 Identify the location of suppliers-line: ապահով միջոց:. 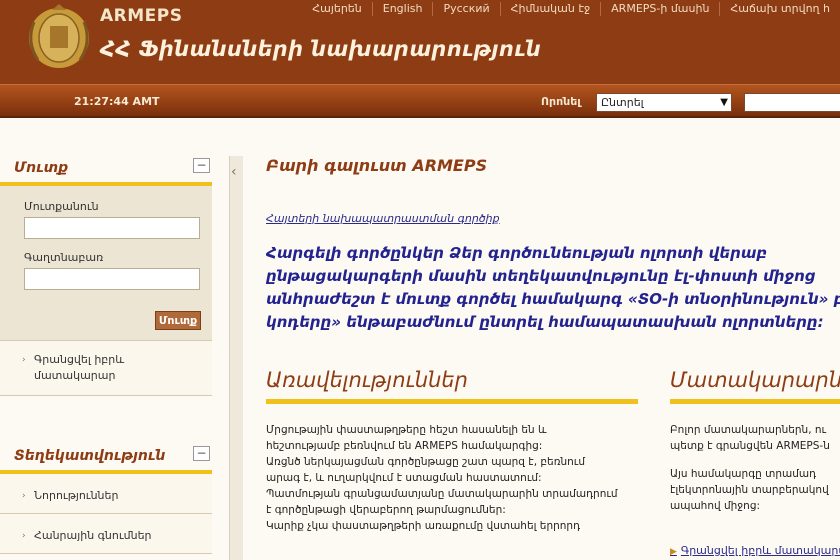
(715, 506).